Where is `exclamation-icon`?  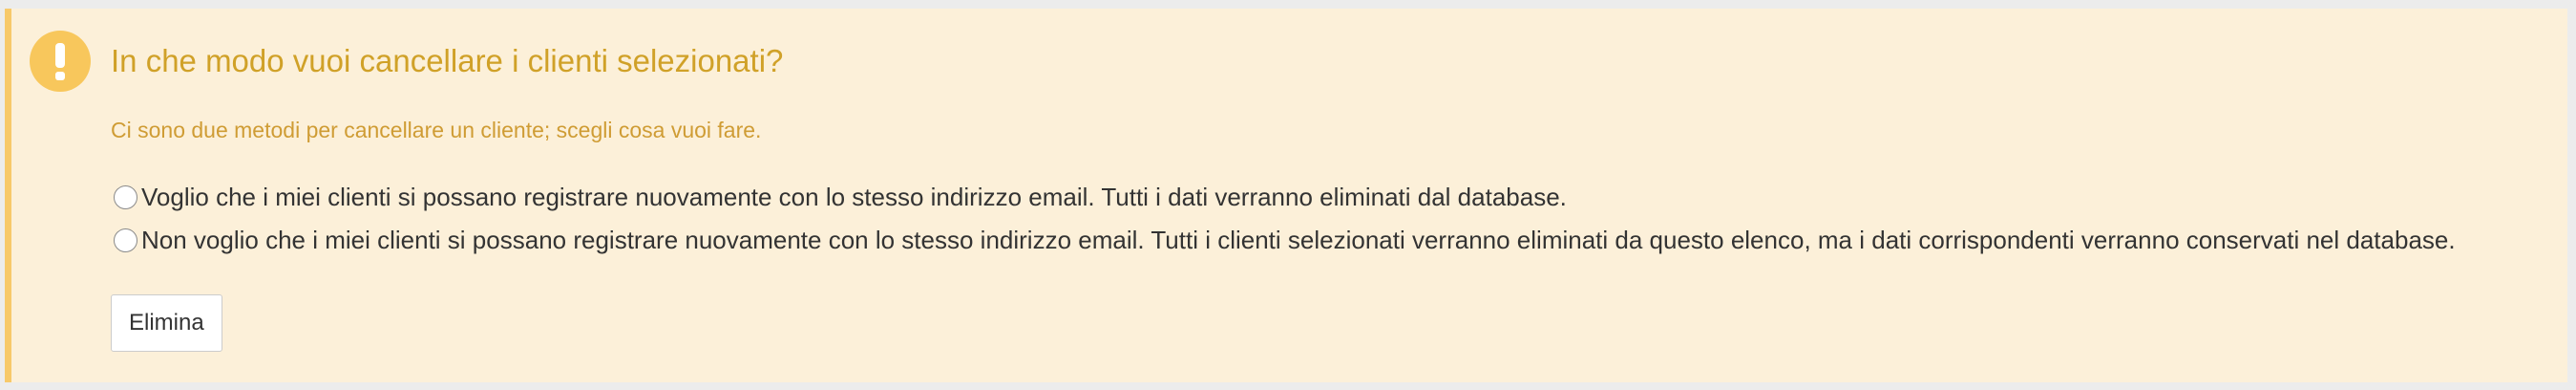
exclamation-icon is located at coordinates (60, 62).